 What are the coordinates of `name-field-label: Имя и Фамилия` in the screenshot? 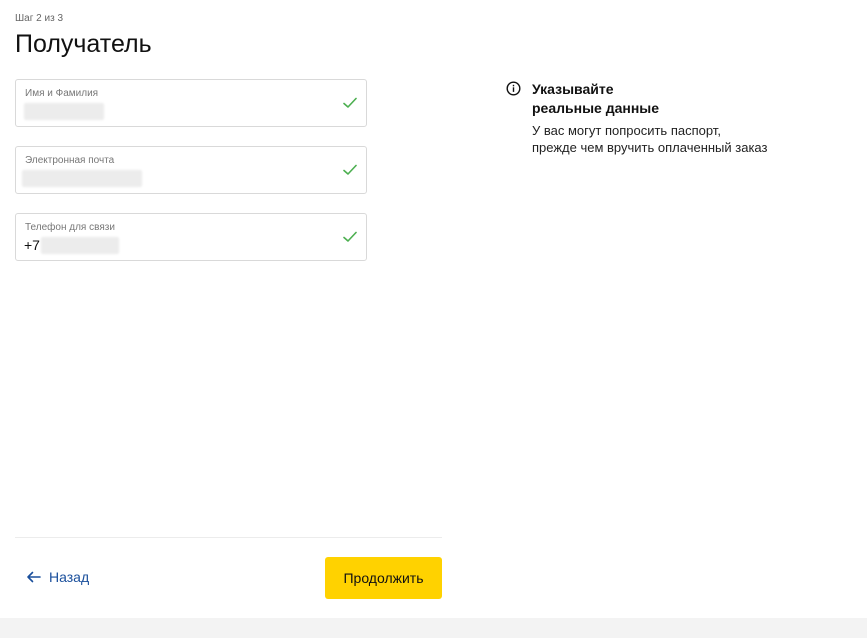 It's located at (62, 93).